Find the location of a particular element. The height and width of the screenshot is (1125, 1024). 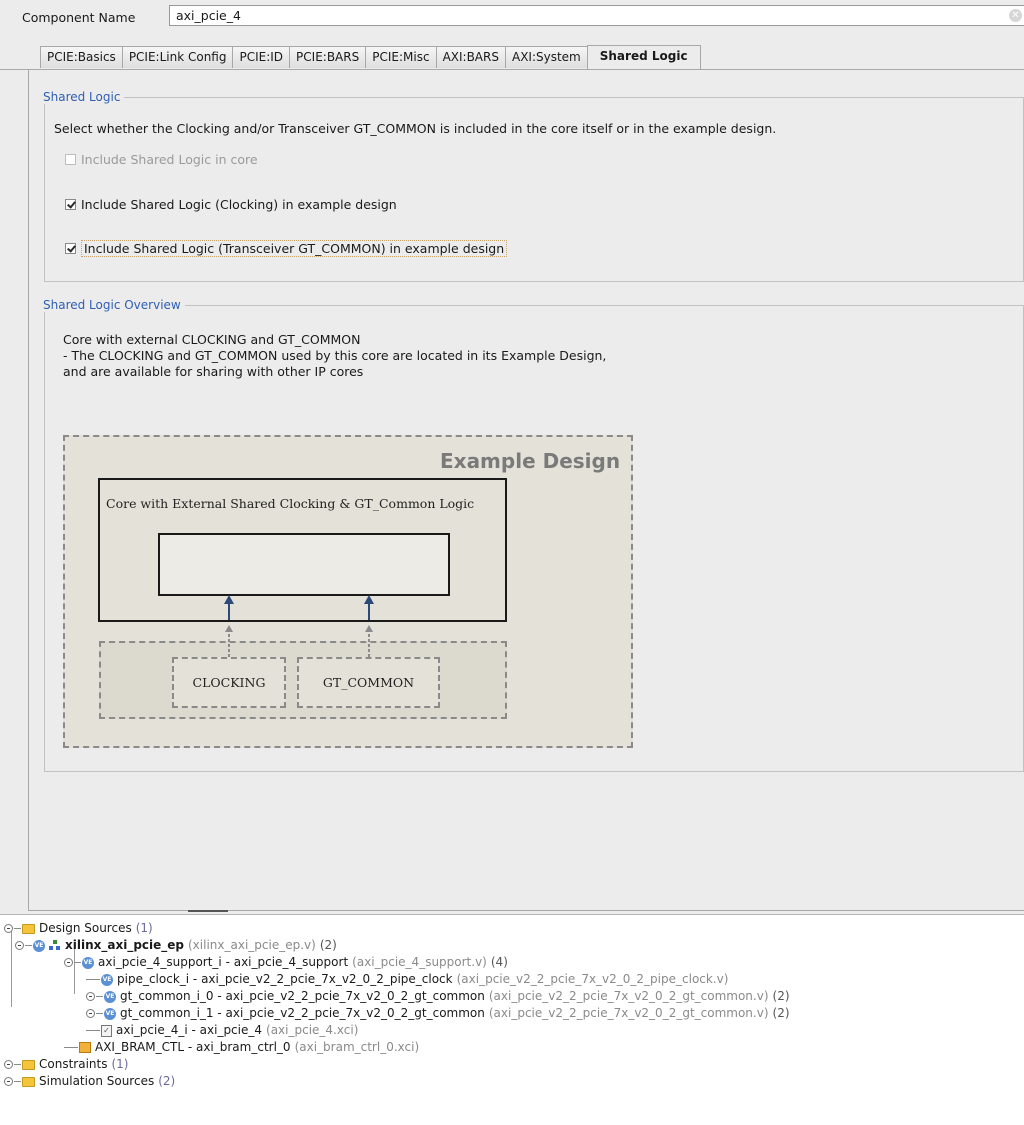

clocking-box: CLOCKING is located at coordinates (229, 682).